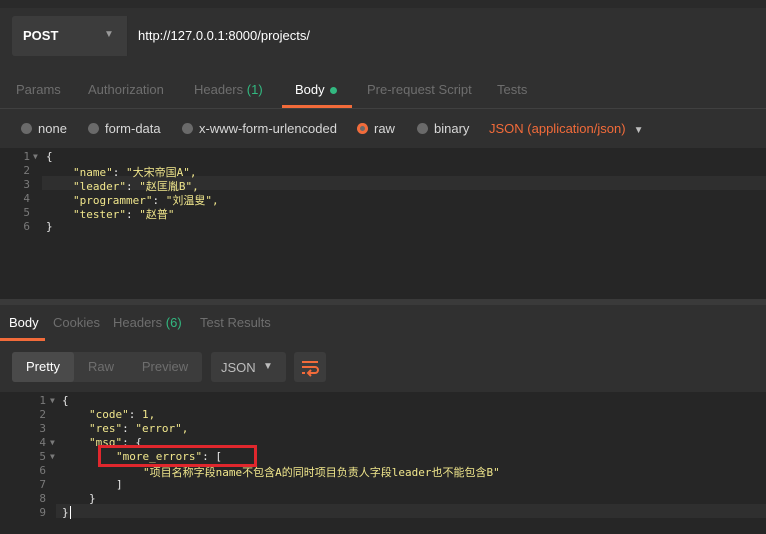 This screenshot has height=534, width=766. I want to click on annotation-highlight-box, so click(177, 456).